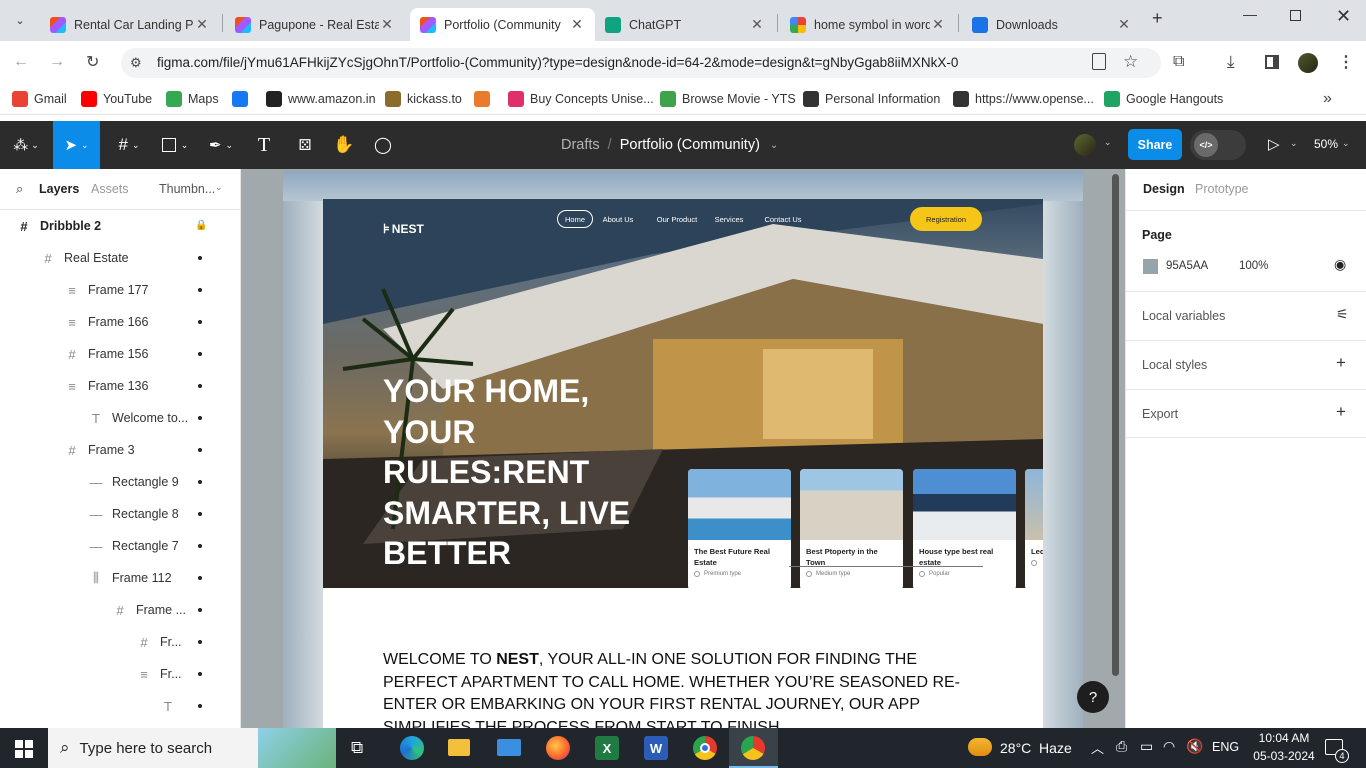  What do you see at coordinates (1342, 314) in the screenshot?
I see `variables-adjust-icon: ⚟` at bounding box center [1342, 314].